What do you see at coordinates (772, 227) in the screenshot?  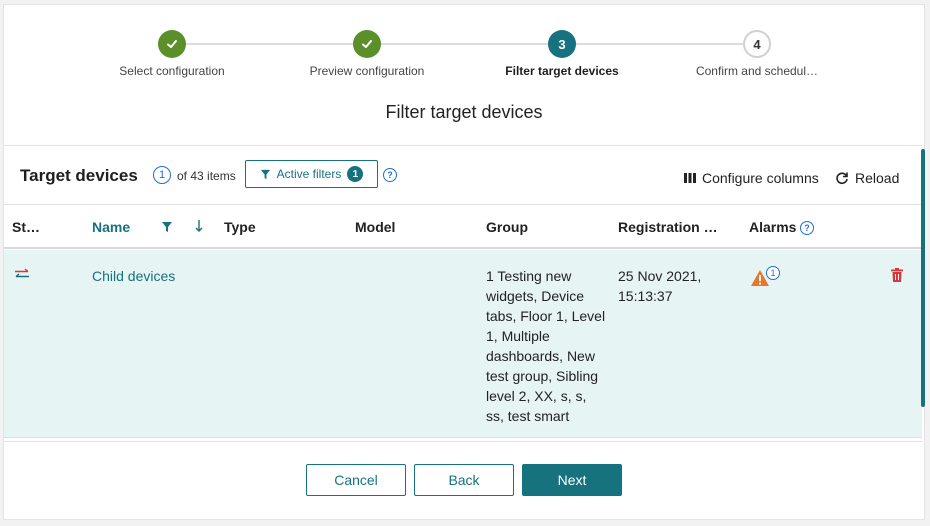 I see `column-header-alarms: Alarms` at bounding box center [772, 227].